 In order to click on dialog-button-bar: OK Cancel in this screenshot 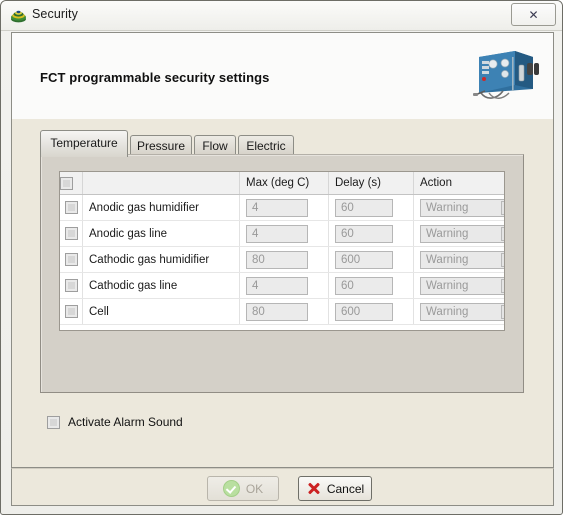, I will do `click(282, 487)`.